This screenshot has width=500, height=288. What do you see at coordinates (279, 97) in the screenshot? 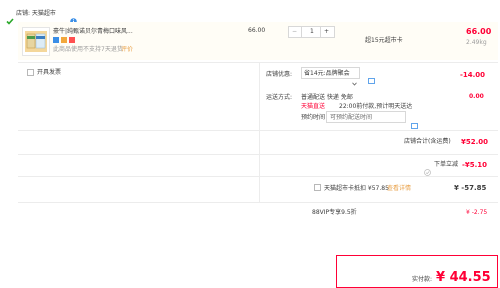
I see `delivery-label: 运送方式:` at bounding box center [279, 97].